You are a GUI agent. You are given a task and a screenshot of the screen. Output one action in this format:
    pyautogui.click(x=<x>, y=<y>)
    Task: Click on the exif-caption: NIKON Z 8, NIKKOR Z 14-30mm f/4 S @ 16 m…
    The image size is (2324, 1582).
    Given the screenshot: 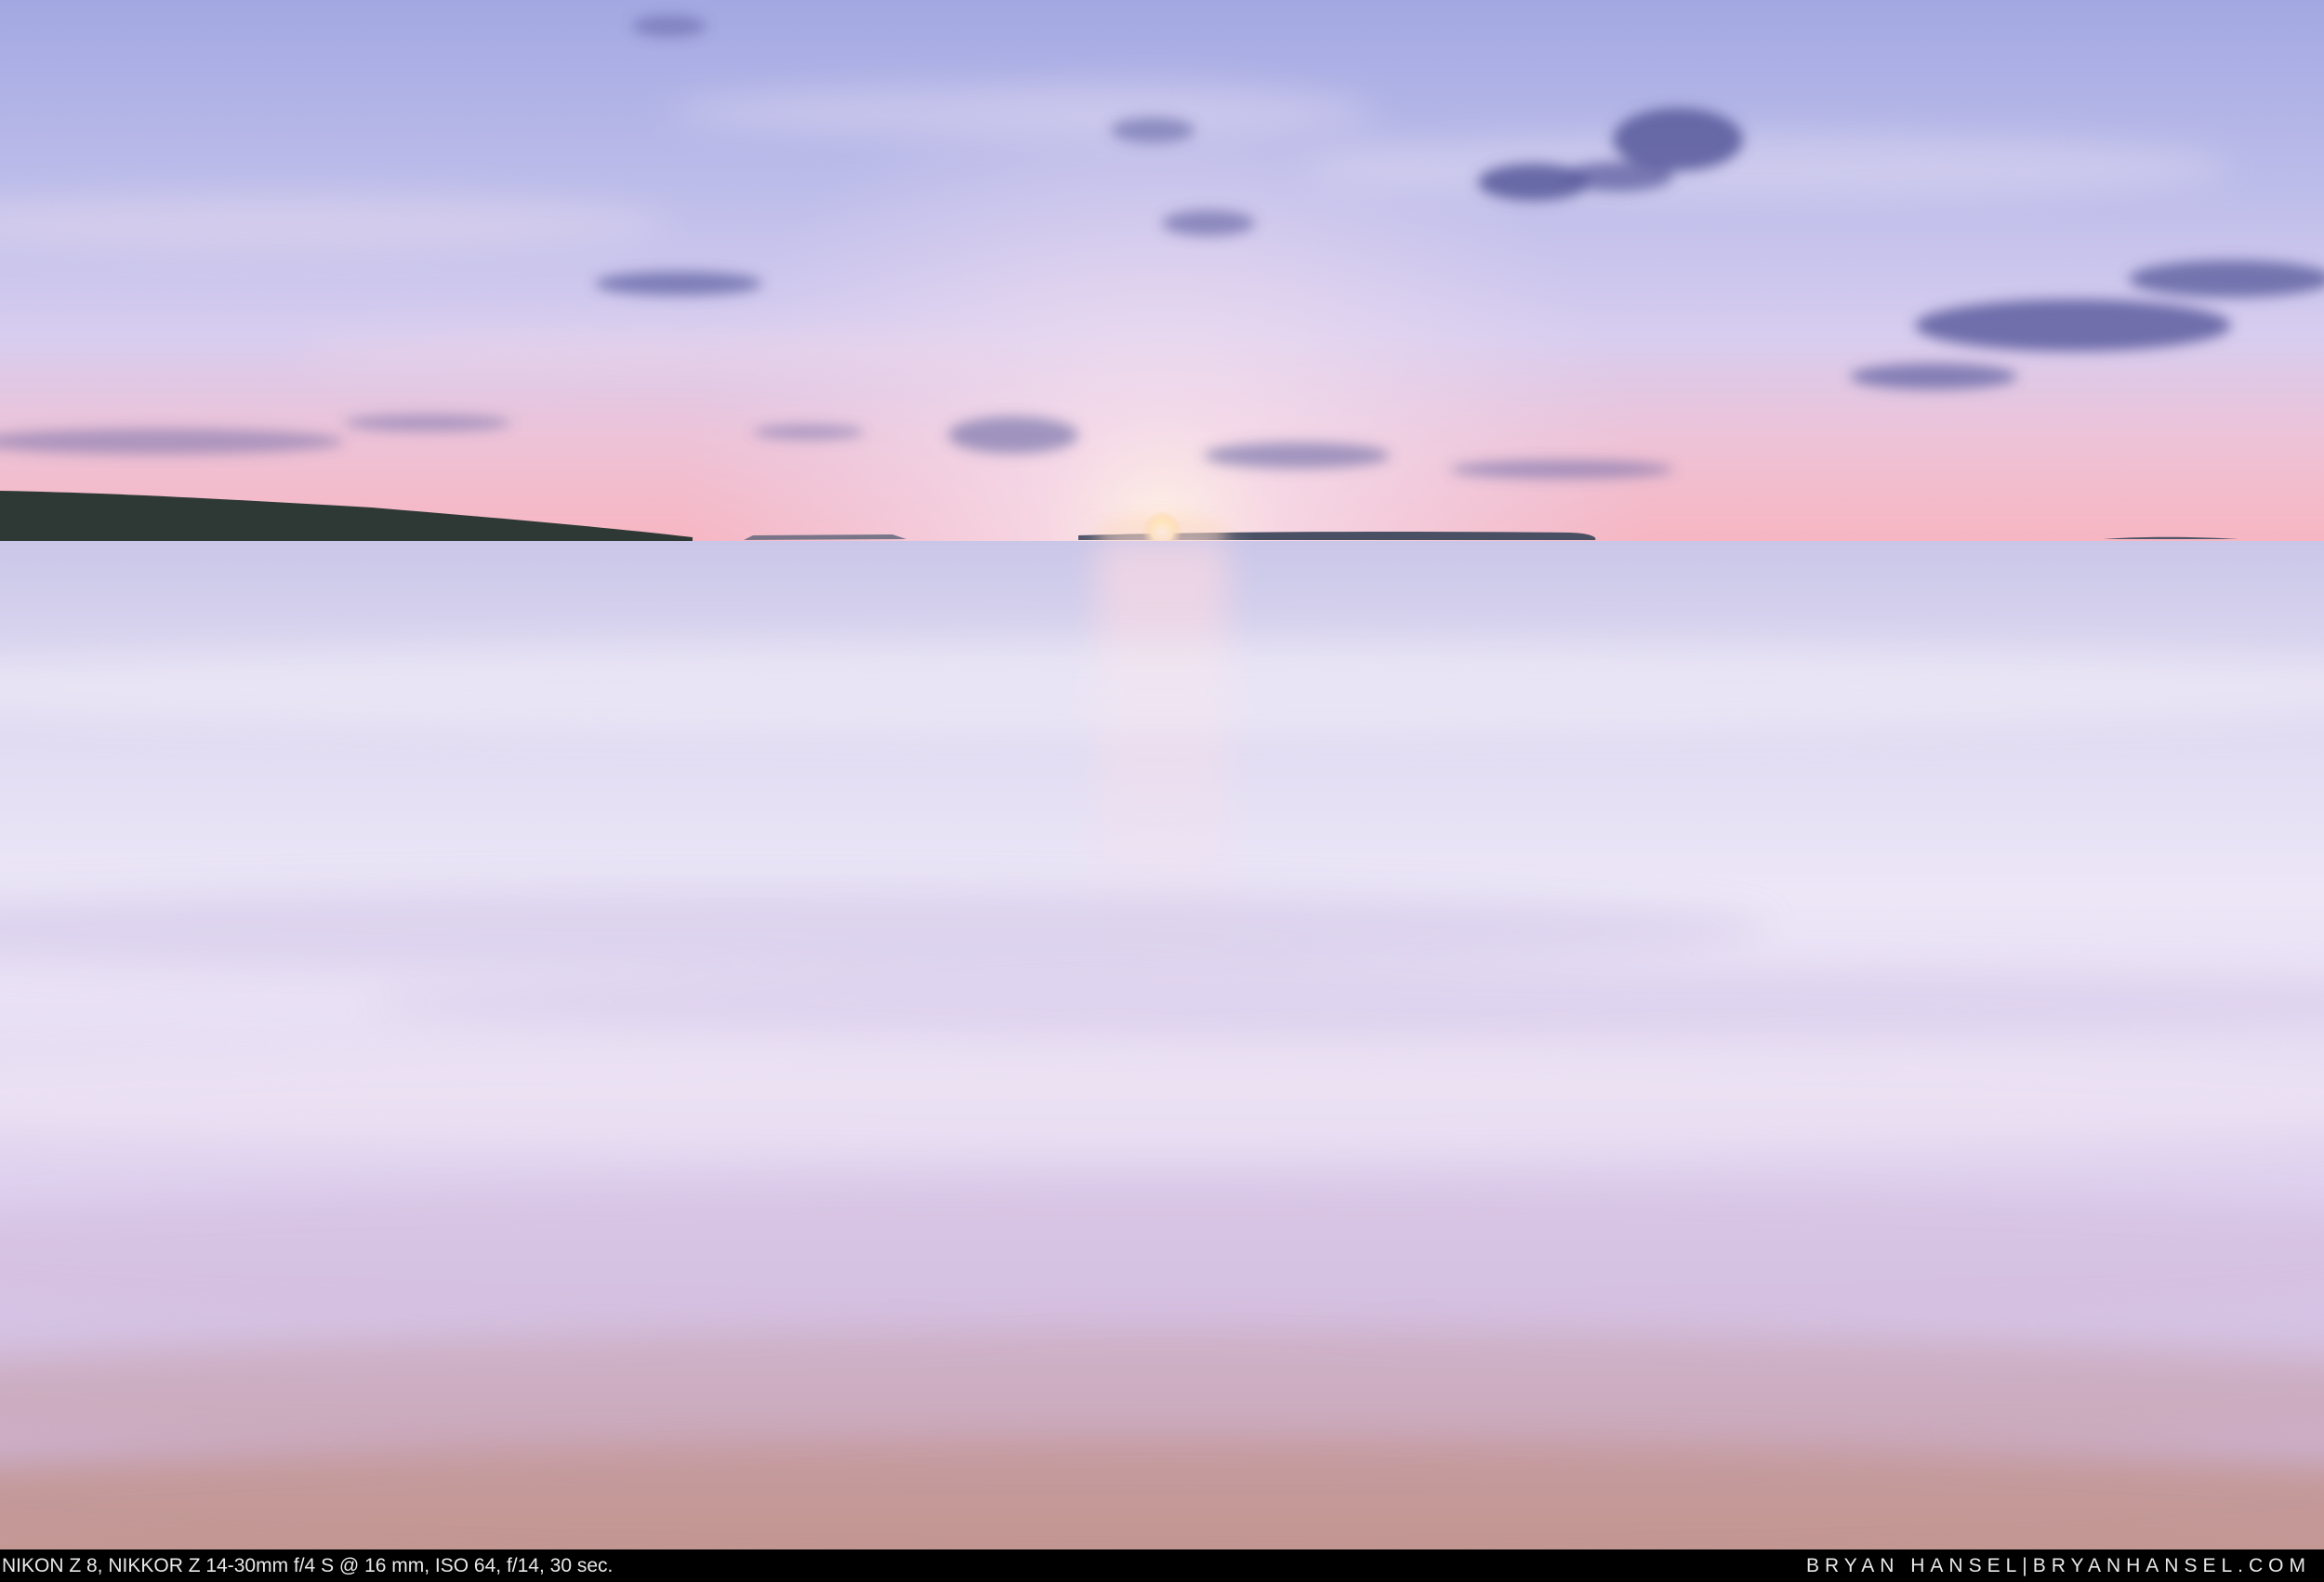 What is the action you would take?
    pyautogui.click(x=308, y=1565)
    